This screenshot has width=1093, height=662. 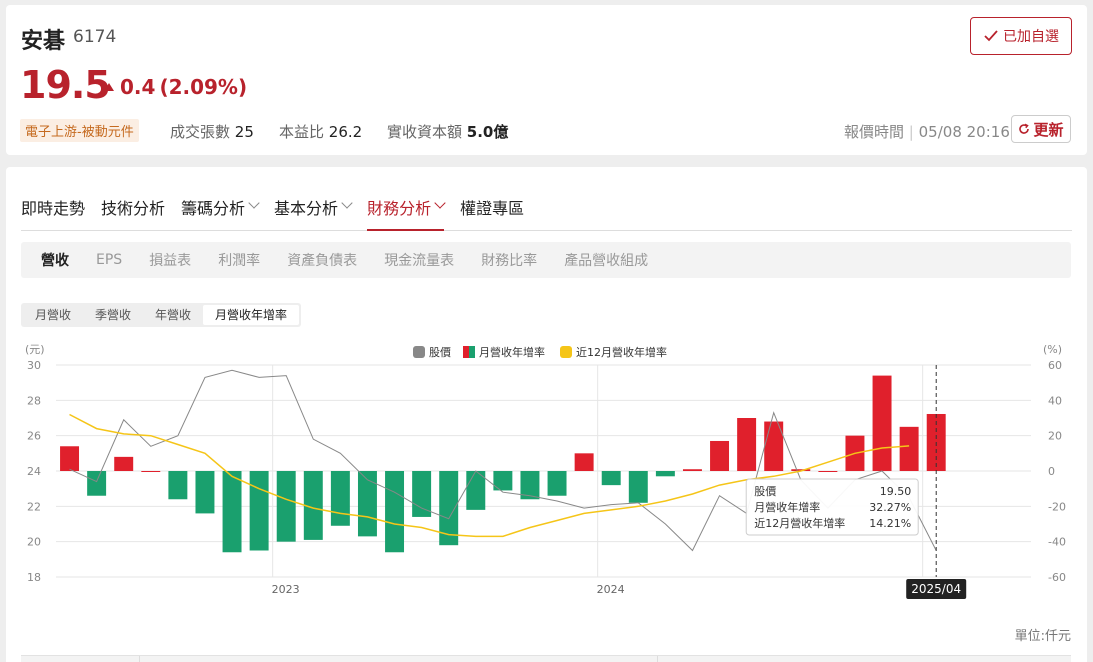 I want to click on up-triangle-icon, so click(x=109, y=87).